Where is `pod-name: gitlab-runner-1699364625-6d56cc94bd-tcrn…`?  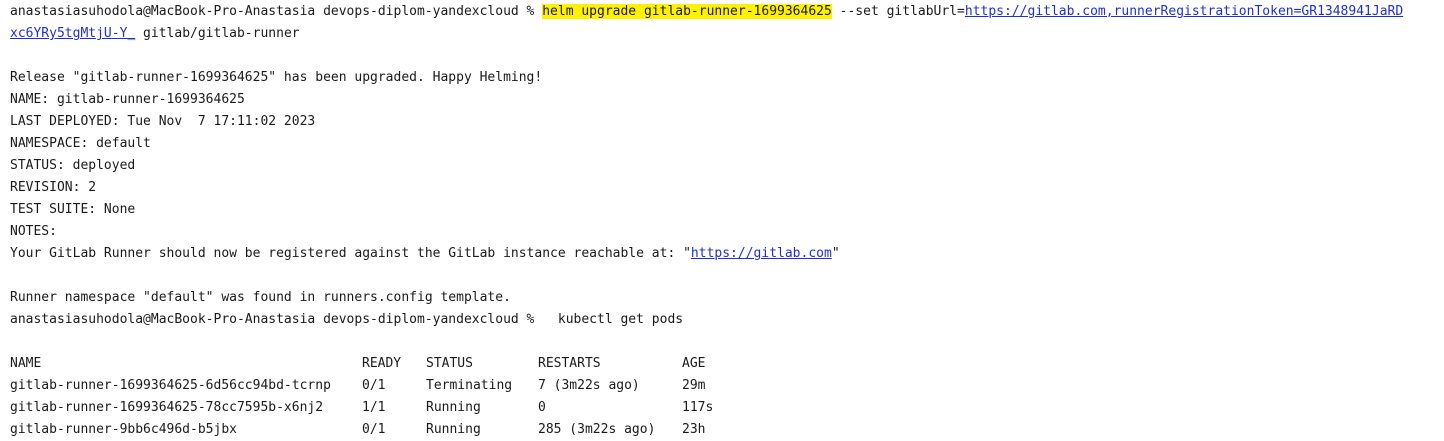 pod-name: gitlab-runner-1699364625-6d56cc94bd-tcrn… is located at coordinates (170, 385).